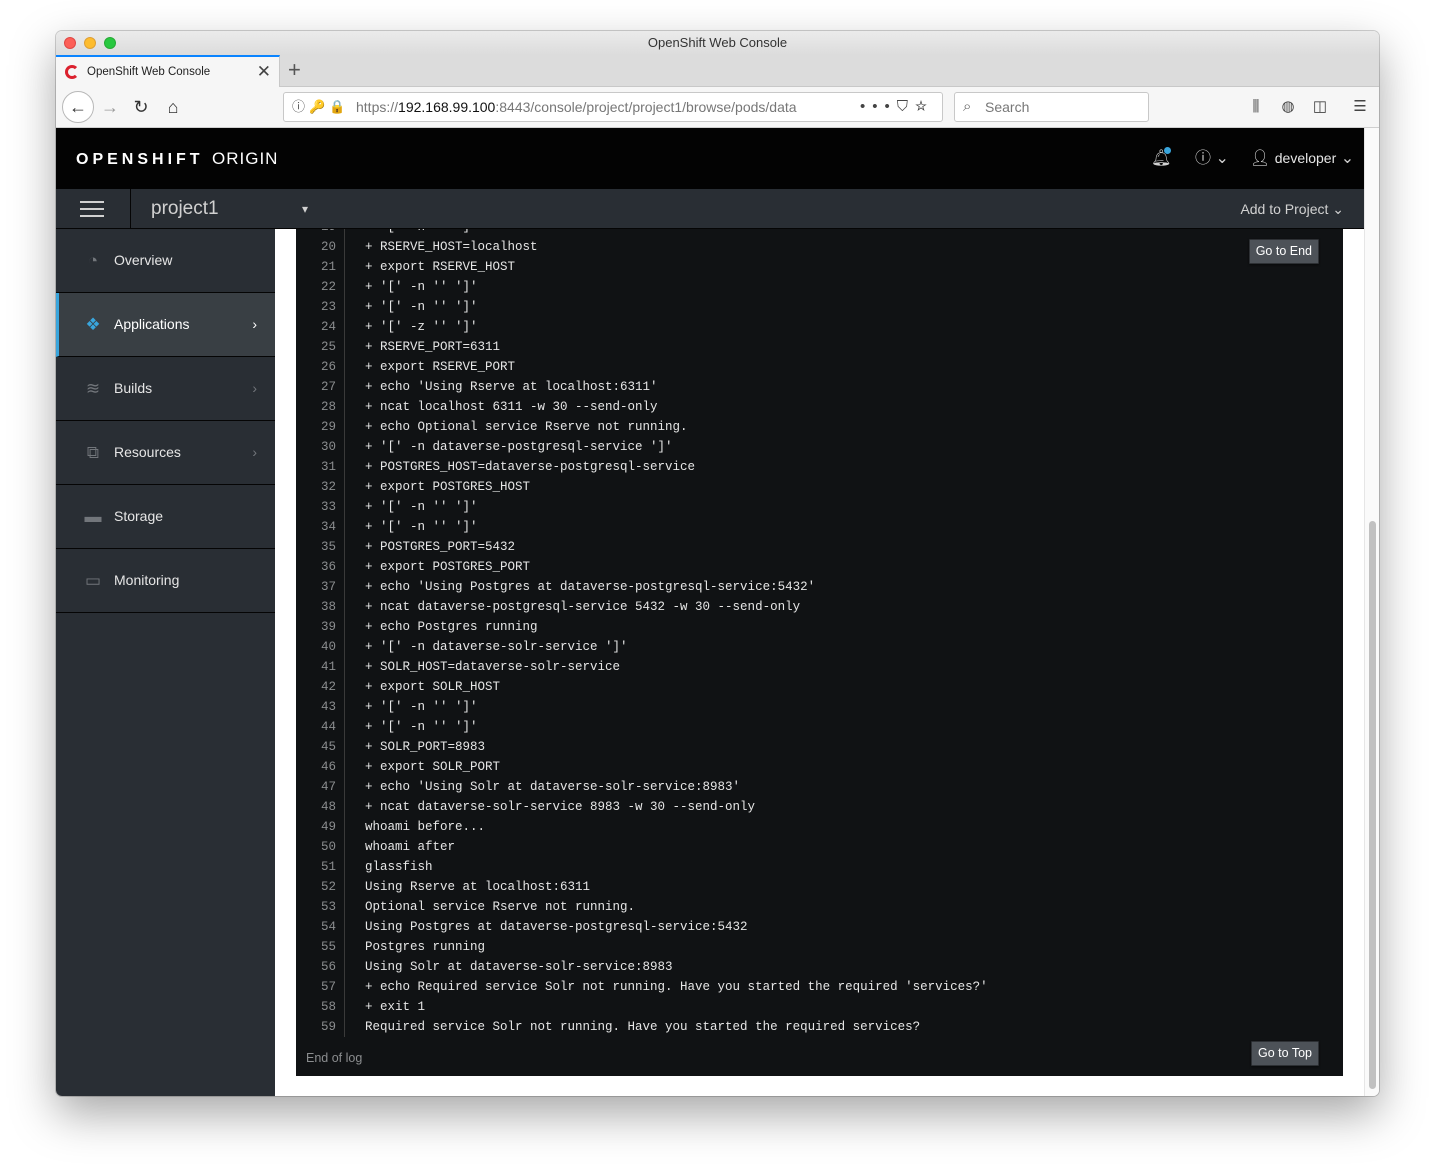 The width and height of the screenshot is (1435, 1176). What do you see at coordinates (320, 787) in the screenshot?
I see `line-number: 47` at bounding box center [320, 787].